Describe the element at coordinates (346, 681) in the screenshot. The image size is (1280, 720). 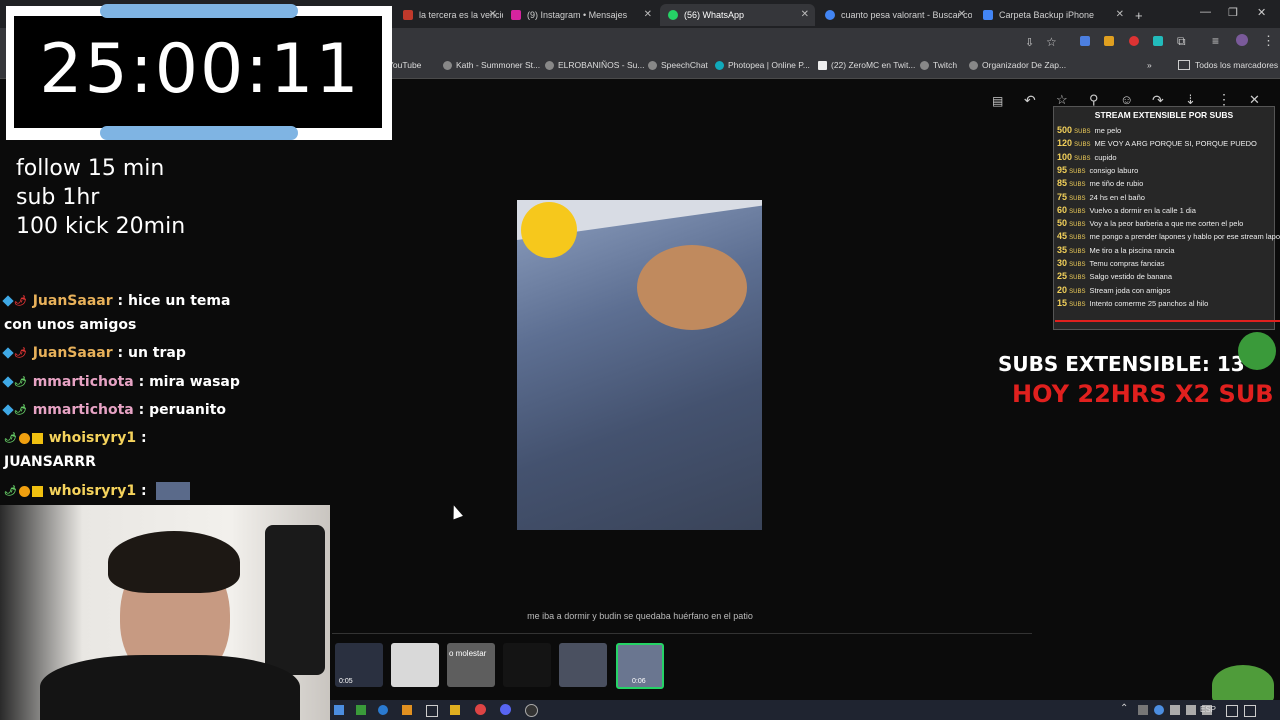
I see `thumb-duration: 0:05` at that location.